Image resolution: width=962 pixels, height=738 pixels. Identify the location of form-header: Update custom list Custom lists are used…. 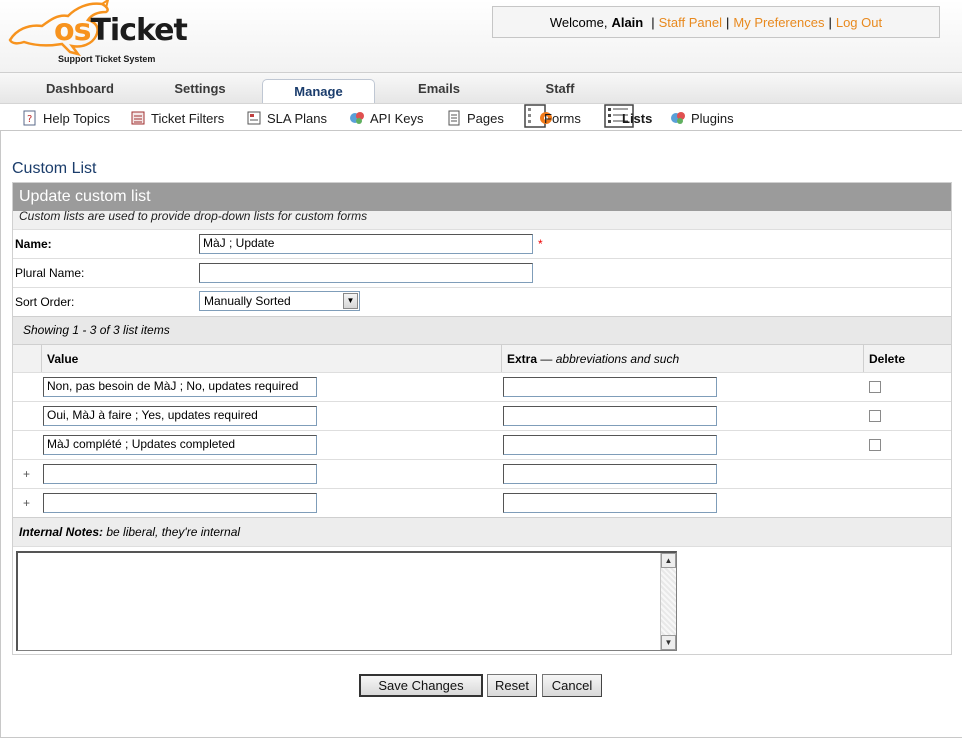
(482, 206).